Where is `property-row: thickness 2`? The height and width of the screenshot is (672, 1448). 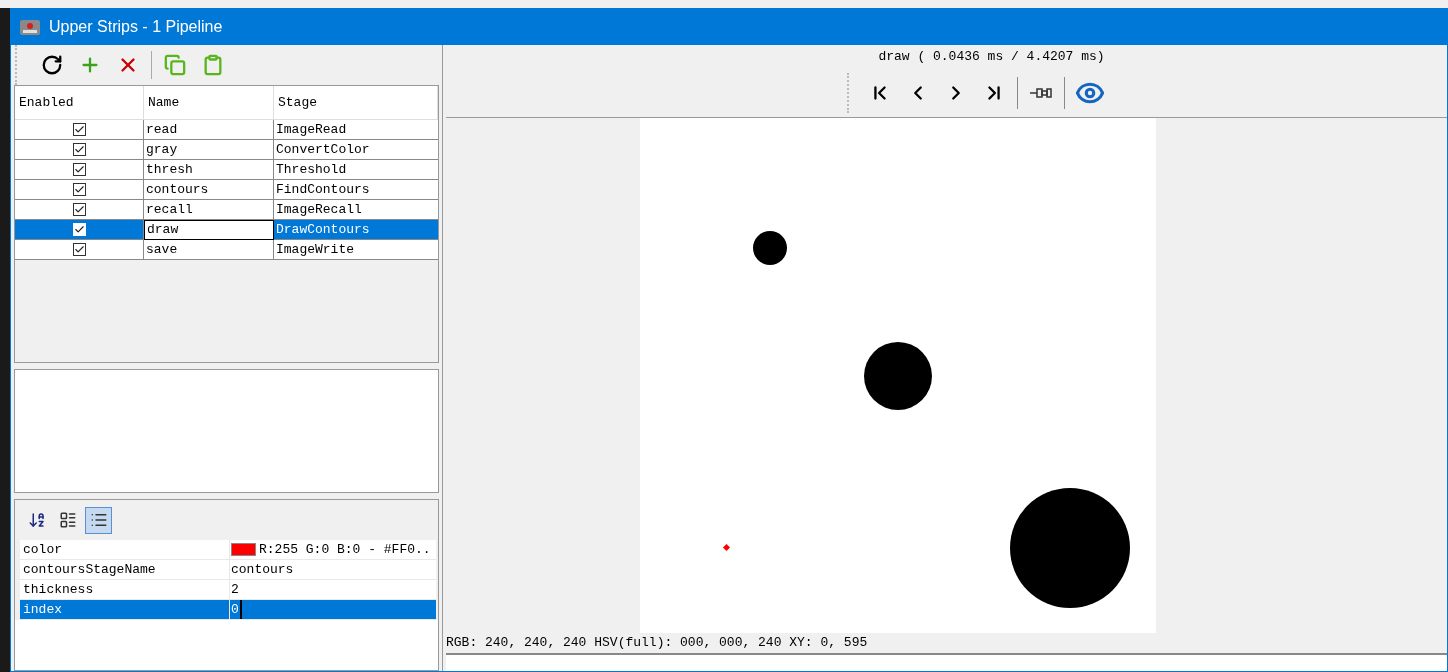
property-row: thickness 2 is located at coordinates (228, 590).